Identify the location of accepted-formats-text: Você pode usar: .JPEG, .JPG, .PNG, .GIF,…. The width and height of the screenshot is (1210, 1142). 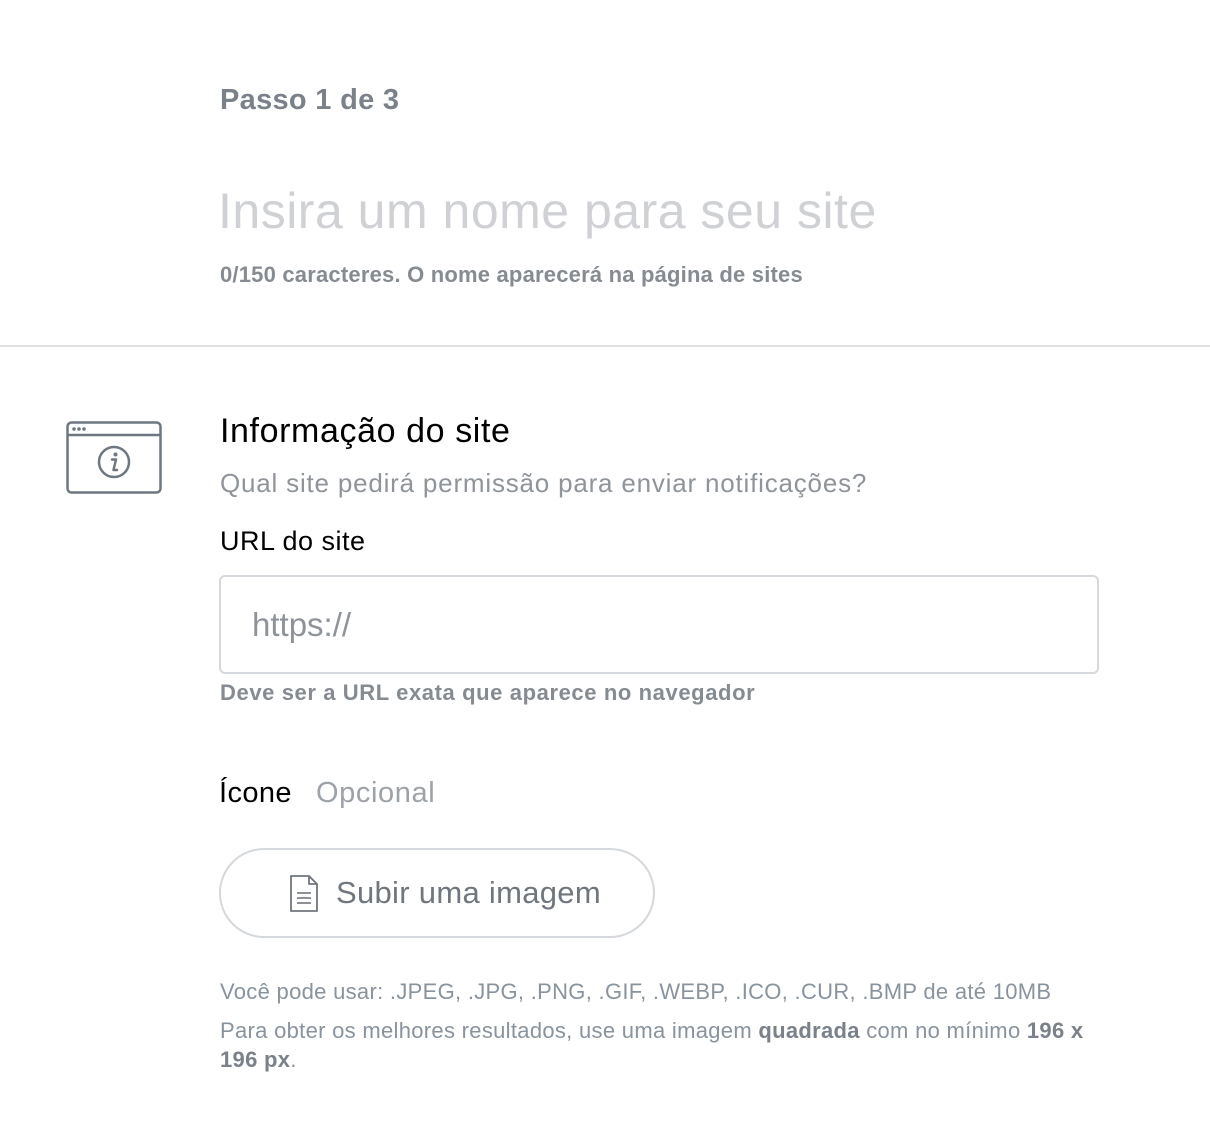
(636, 991).